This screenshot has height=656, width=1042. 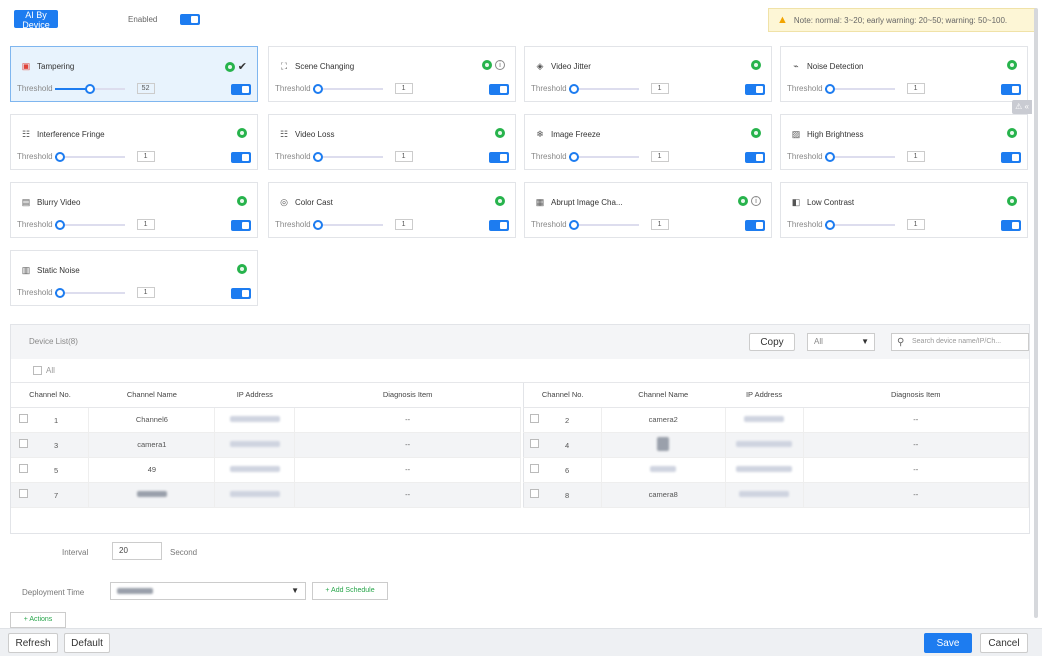 I want to click on card-blurry-video: ▤ Blurry Video Threshold 1, so click(x=134, y=210).